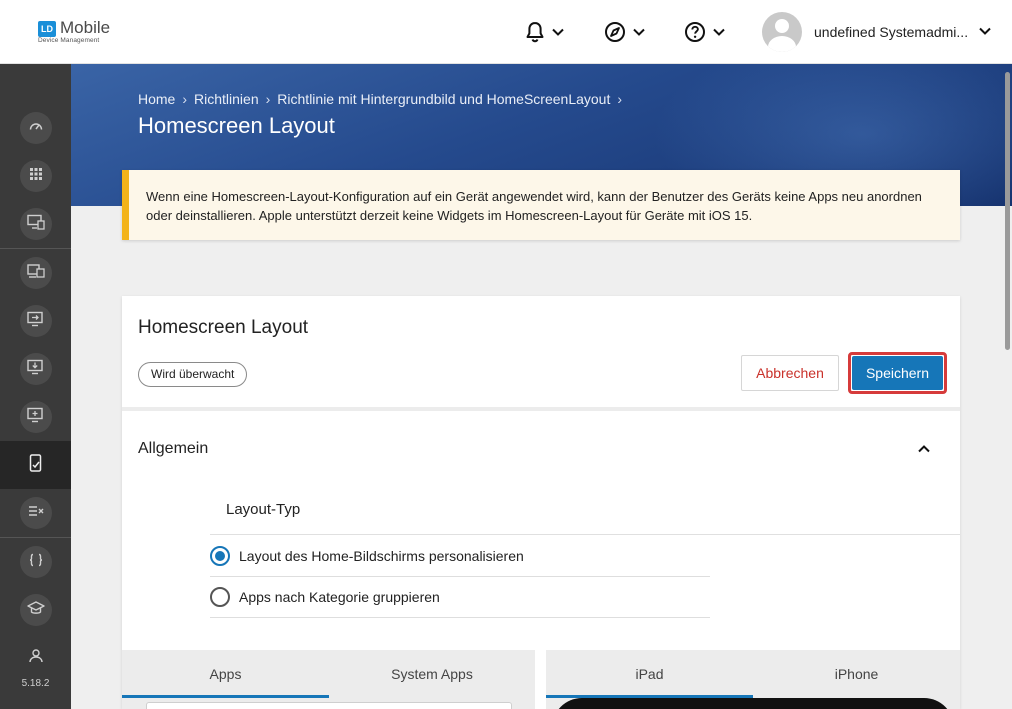  I want to click on education-icon, so click(35, 610).